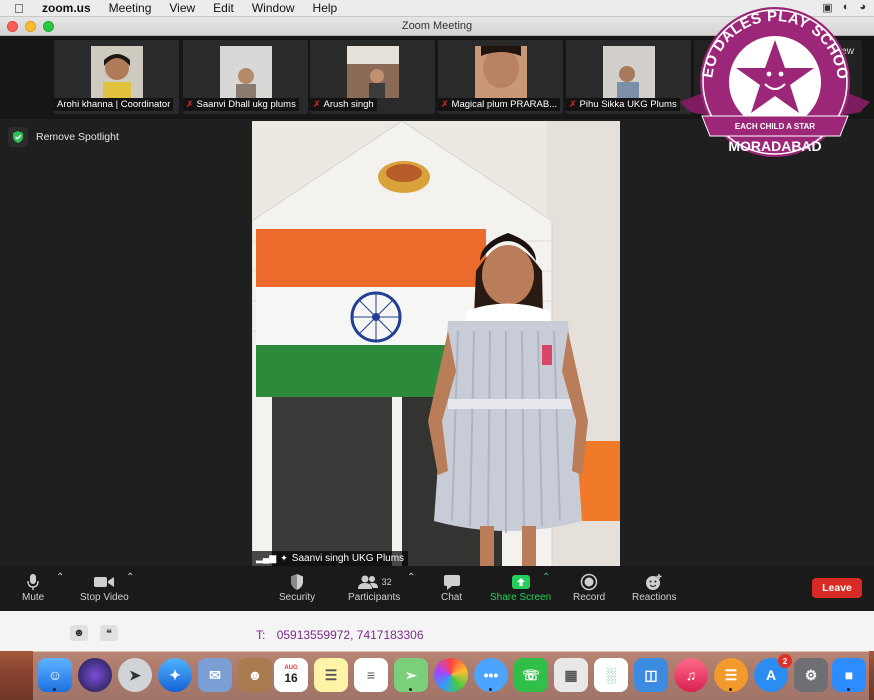  I want to click on contacts-icon: ☻, so click(255, 675).